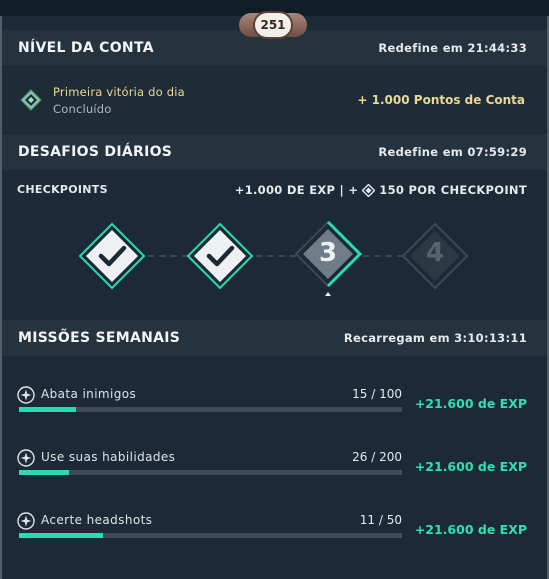  What do you see at coordinates (108, 457) in the screenshot?
I see `mission-name: Use suas habilidades` at bounding box center [108, 457].